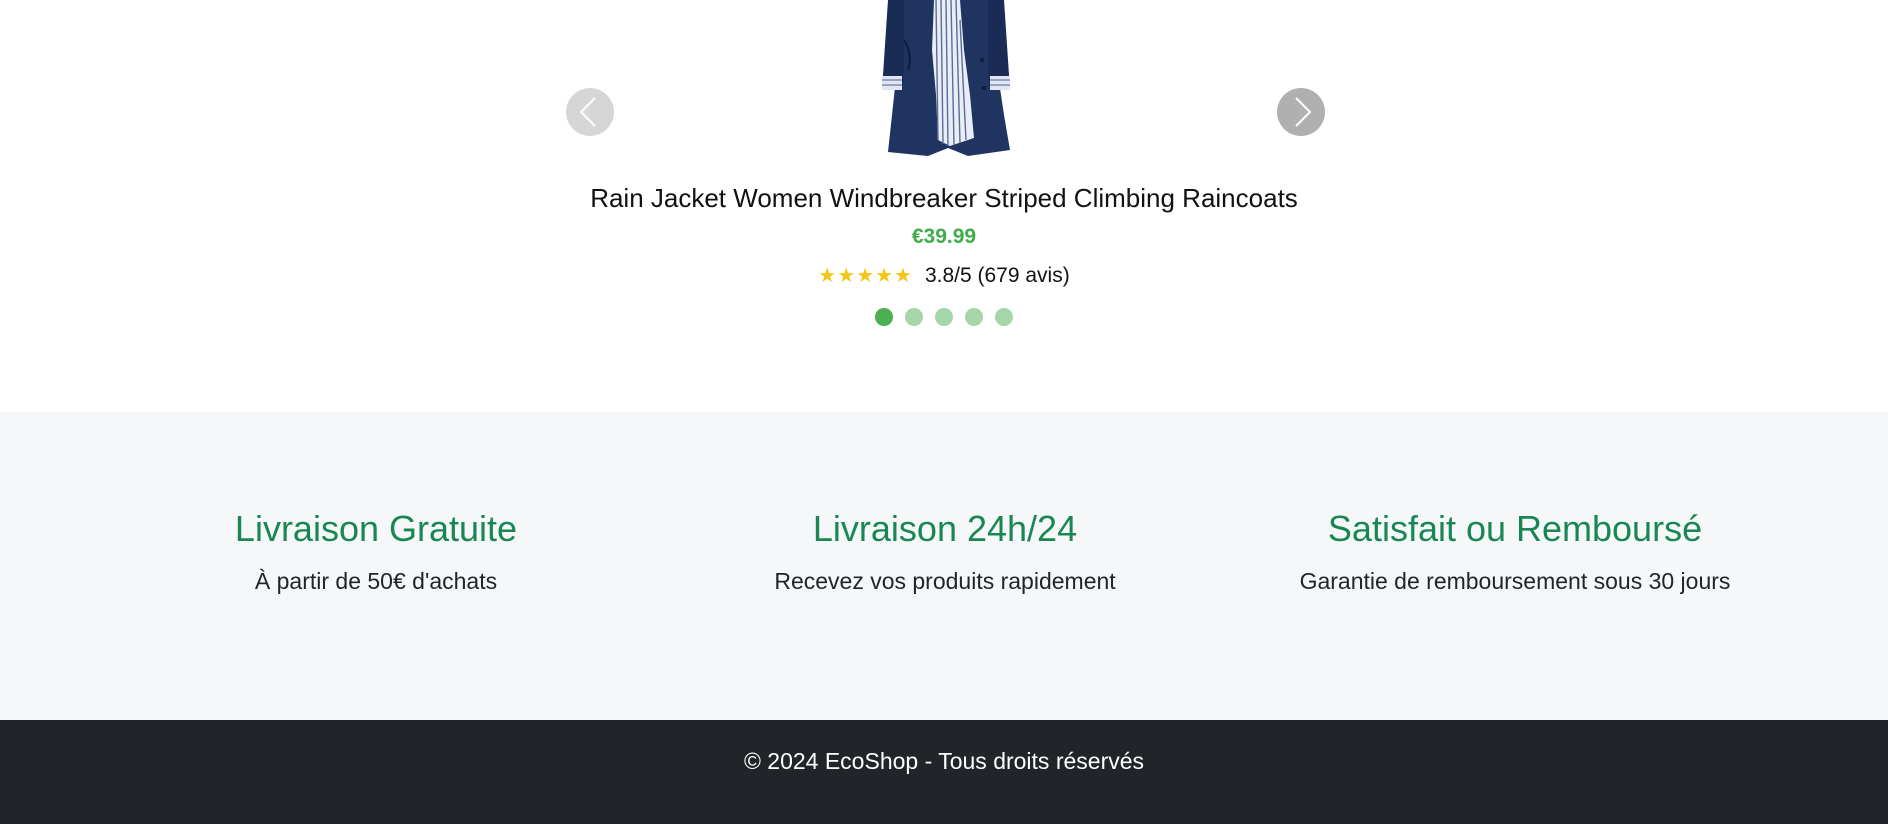 The height and width of the screenshot is (824, 1888). I want to click on product-price: €39.99, so click(944, 236).